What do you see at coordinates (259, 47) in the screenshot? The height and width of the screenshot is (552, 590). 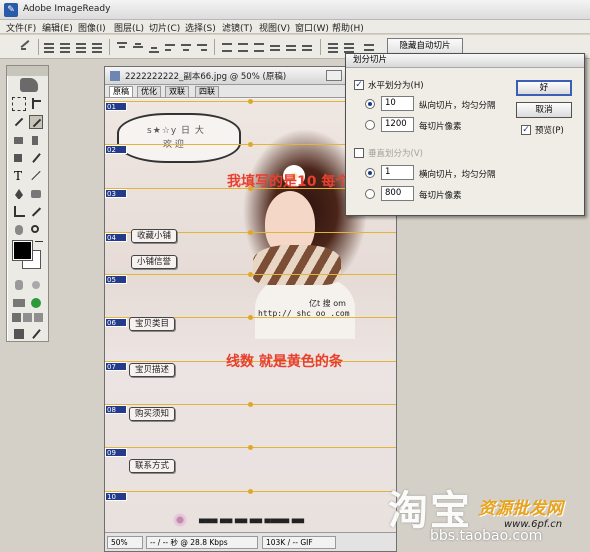 I see `distribute-bottom-icon` at bounding box center [259, 47].